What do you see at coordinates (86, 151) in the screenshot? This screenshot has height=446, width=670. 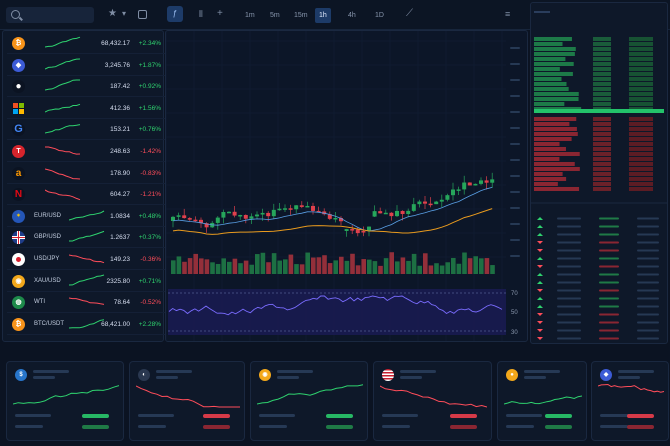 I see `watchlist-row: T 248.63 -1.42%` at bounding box center [86, 151].